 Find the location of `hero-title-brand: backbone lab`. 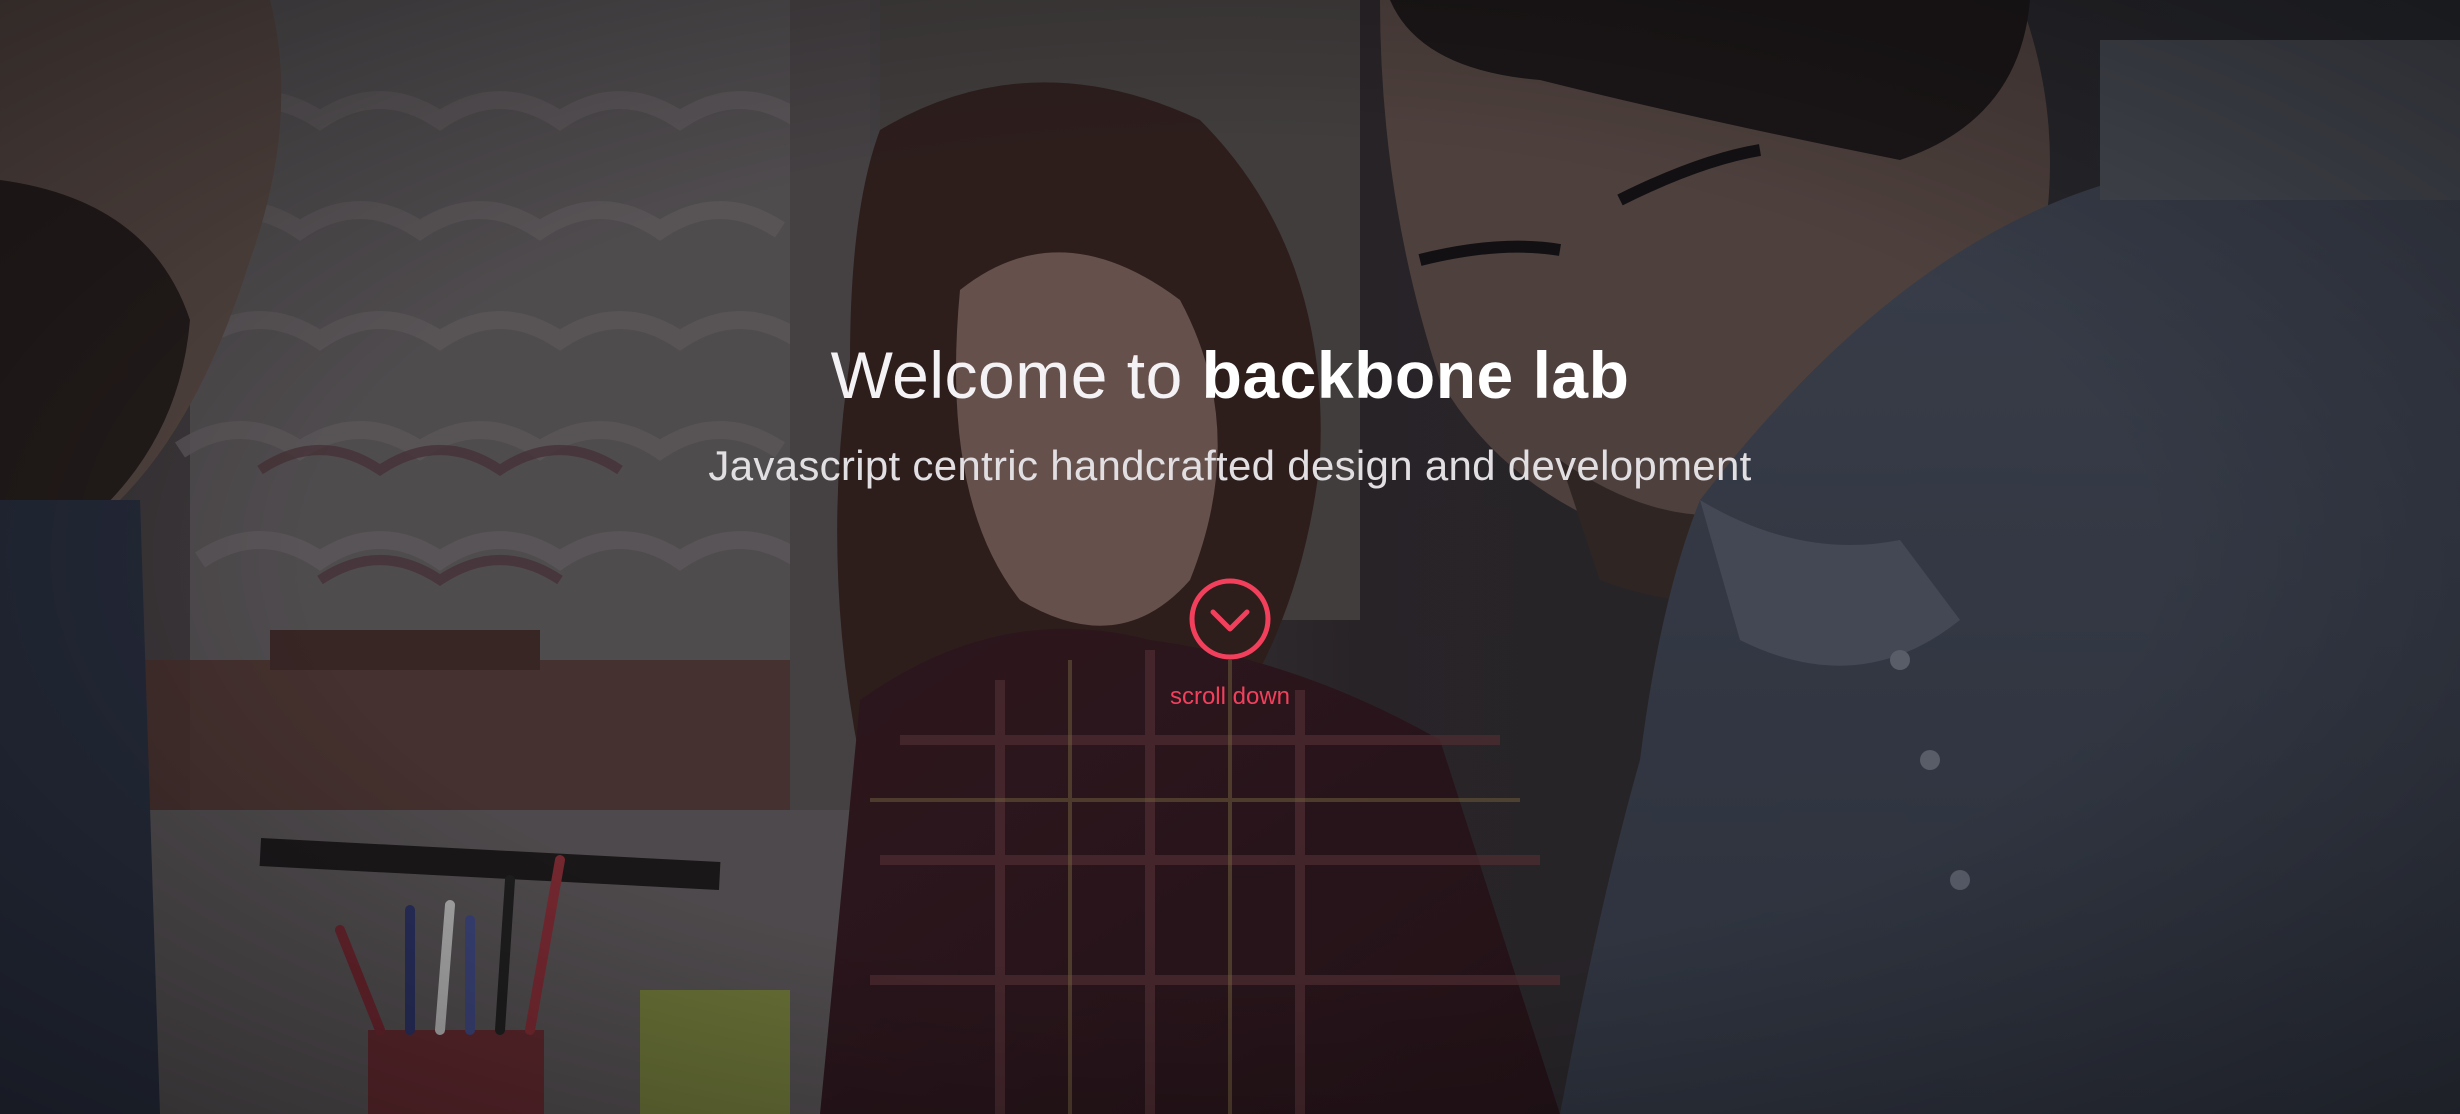

hero-title-brand: backbone lab is located at coordinates (1415, 375).